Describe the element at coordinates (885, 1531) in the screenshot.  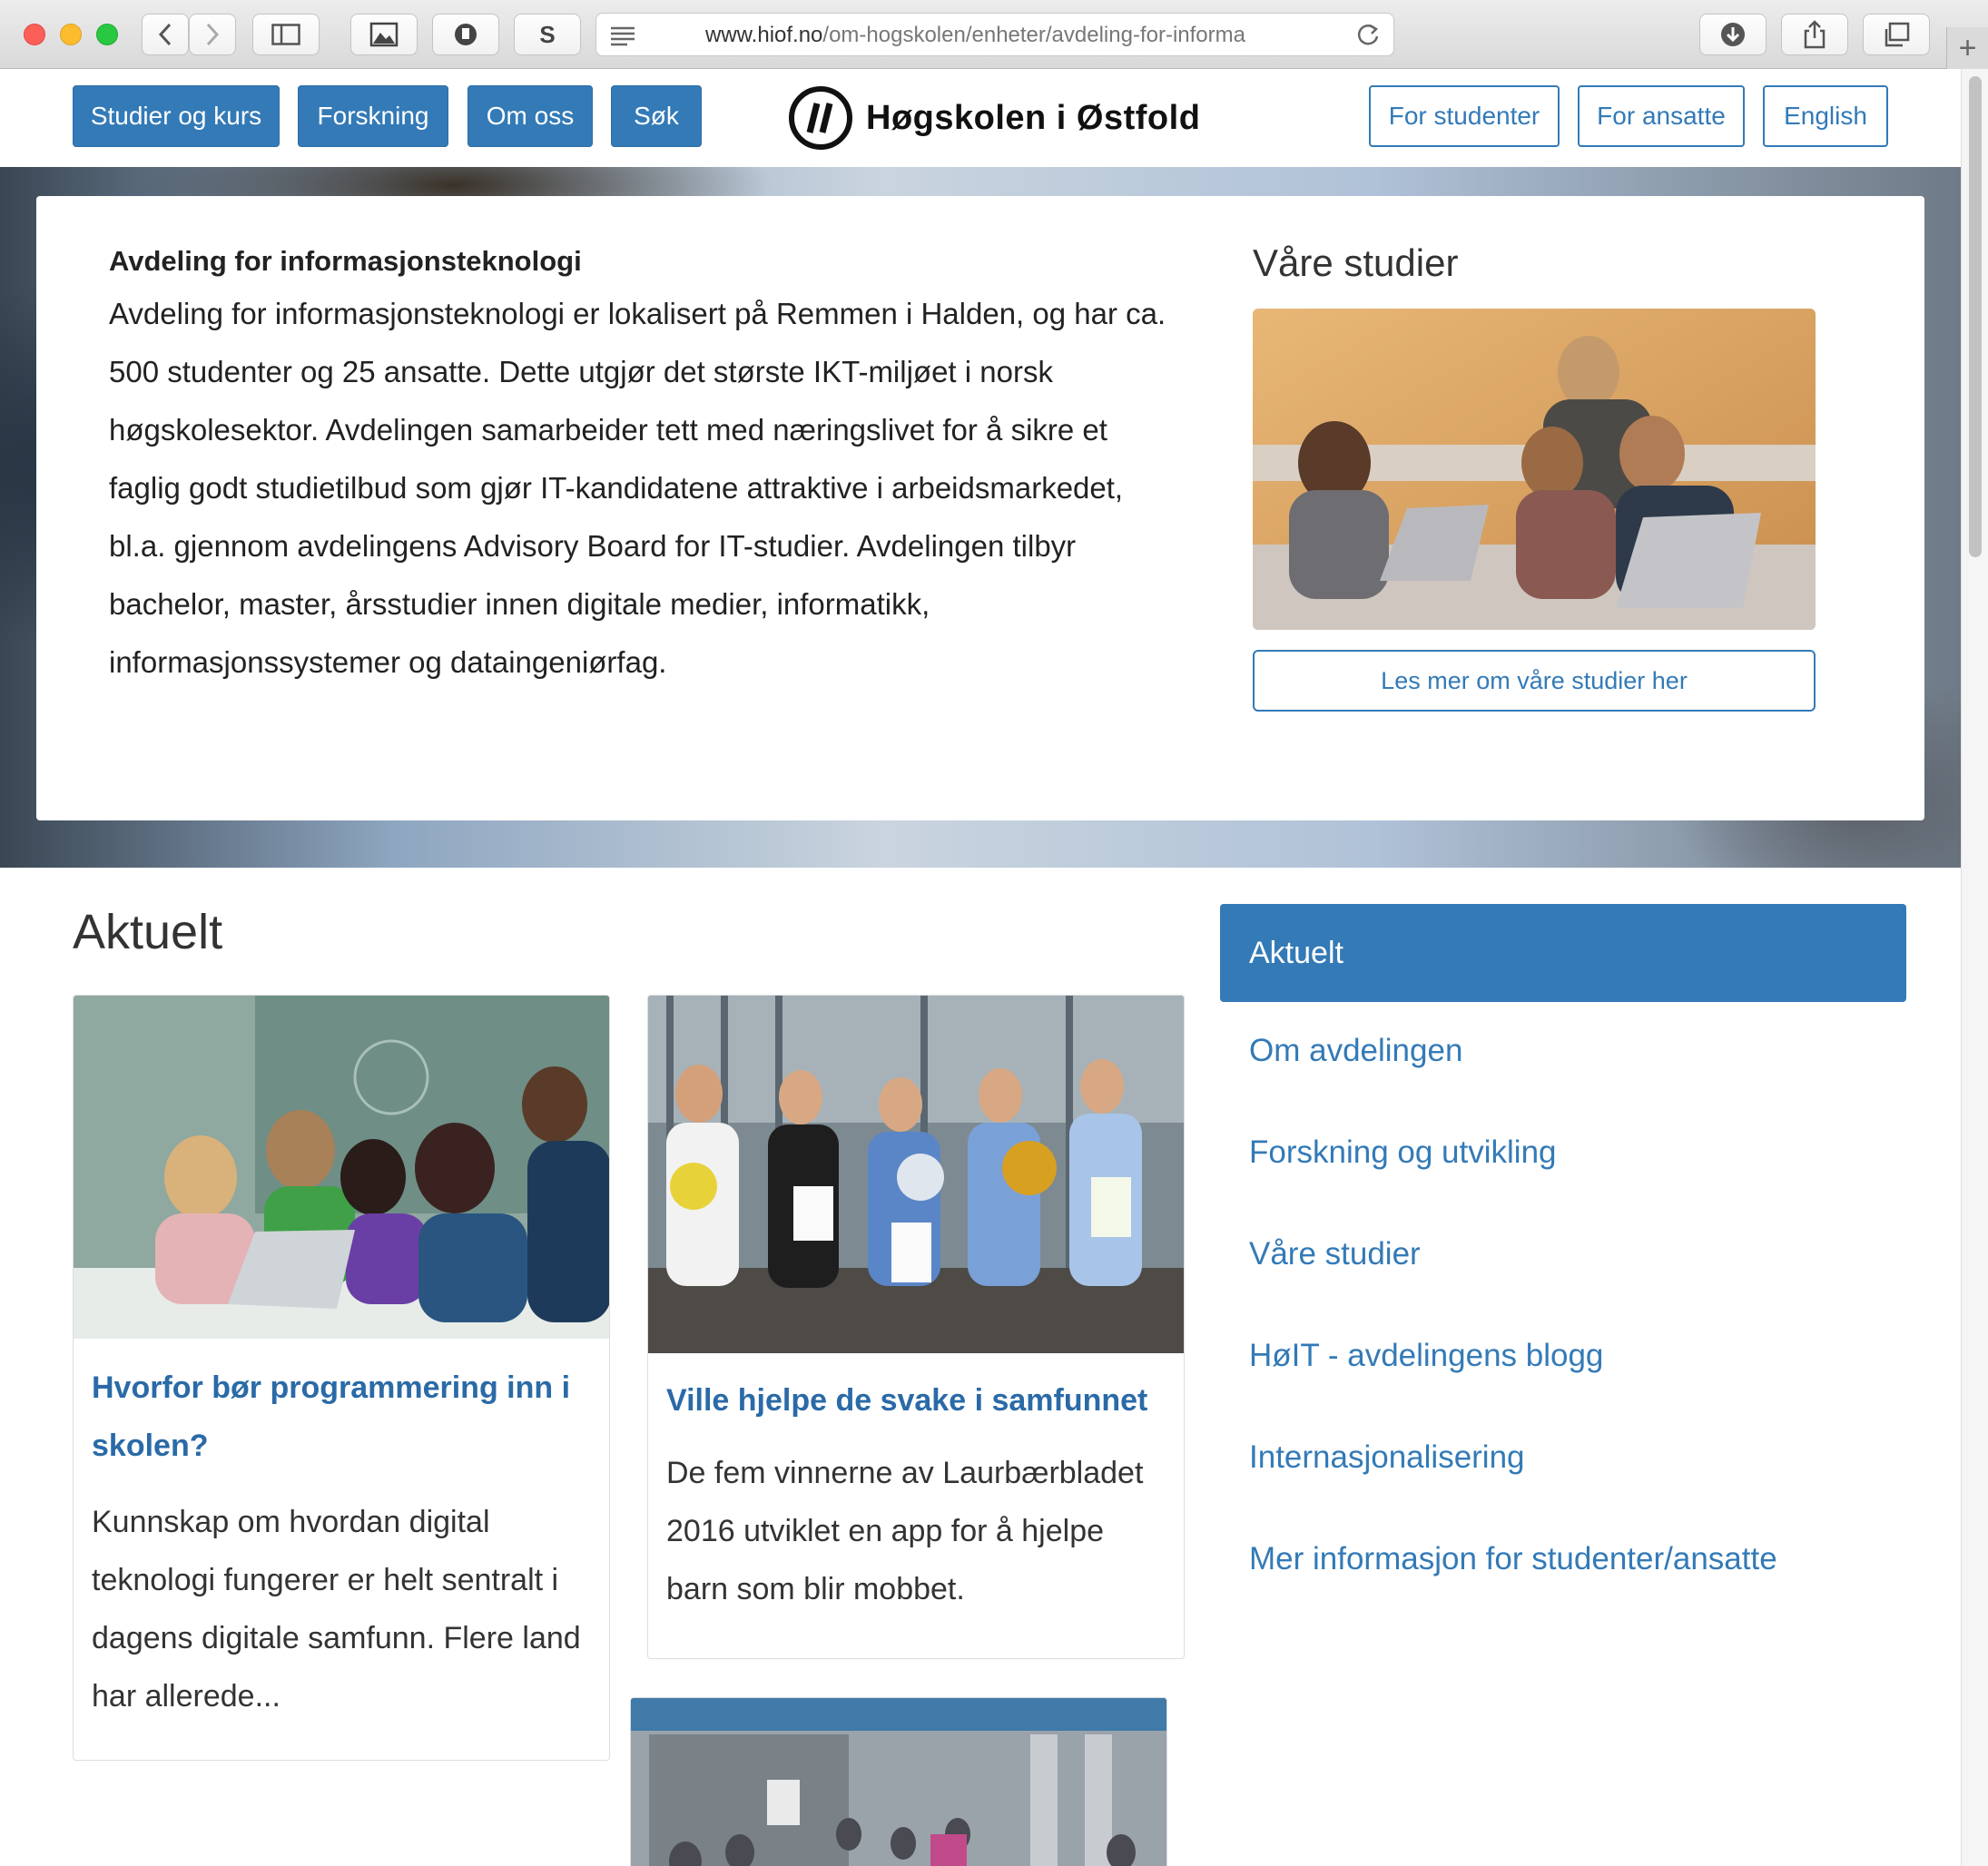
I see `excerpt-line: 2016 utviklet en app for å hjelpe` at that location.